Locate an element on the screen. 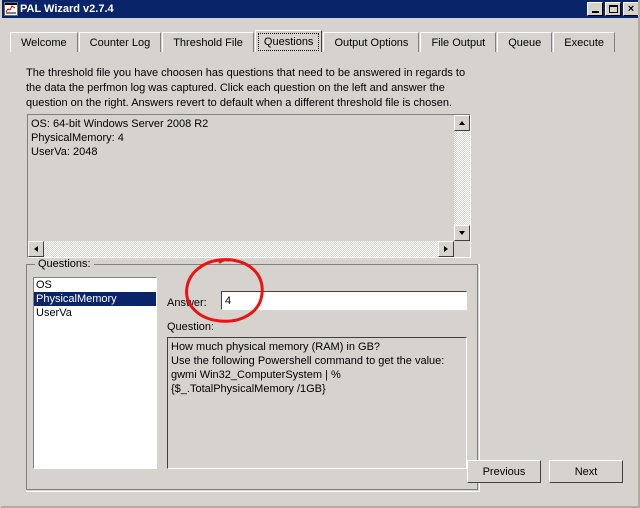 The width and height of the screenshot is (640, 508). scroll-left-button is located at coordinates (36, 249).